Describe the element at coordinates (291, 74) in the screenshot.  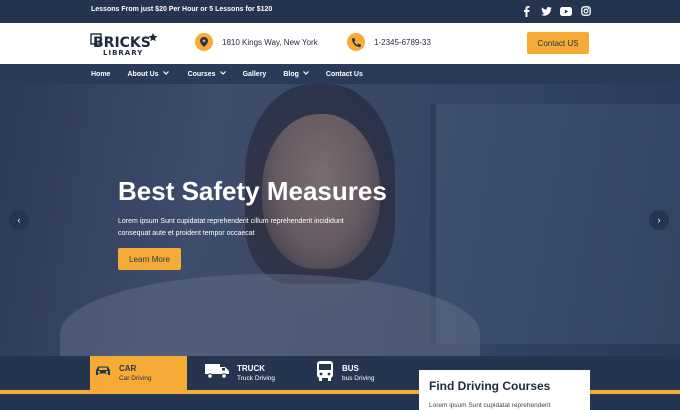
I see `nav-item-label: Blog` at that location.